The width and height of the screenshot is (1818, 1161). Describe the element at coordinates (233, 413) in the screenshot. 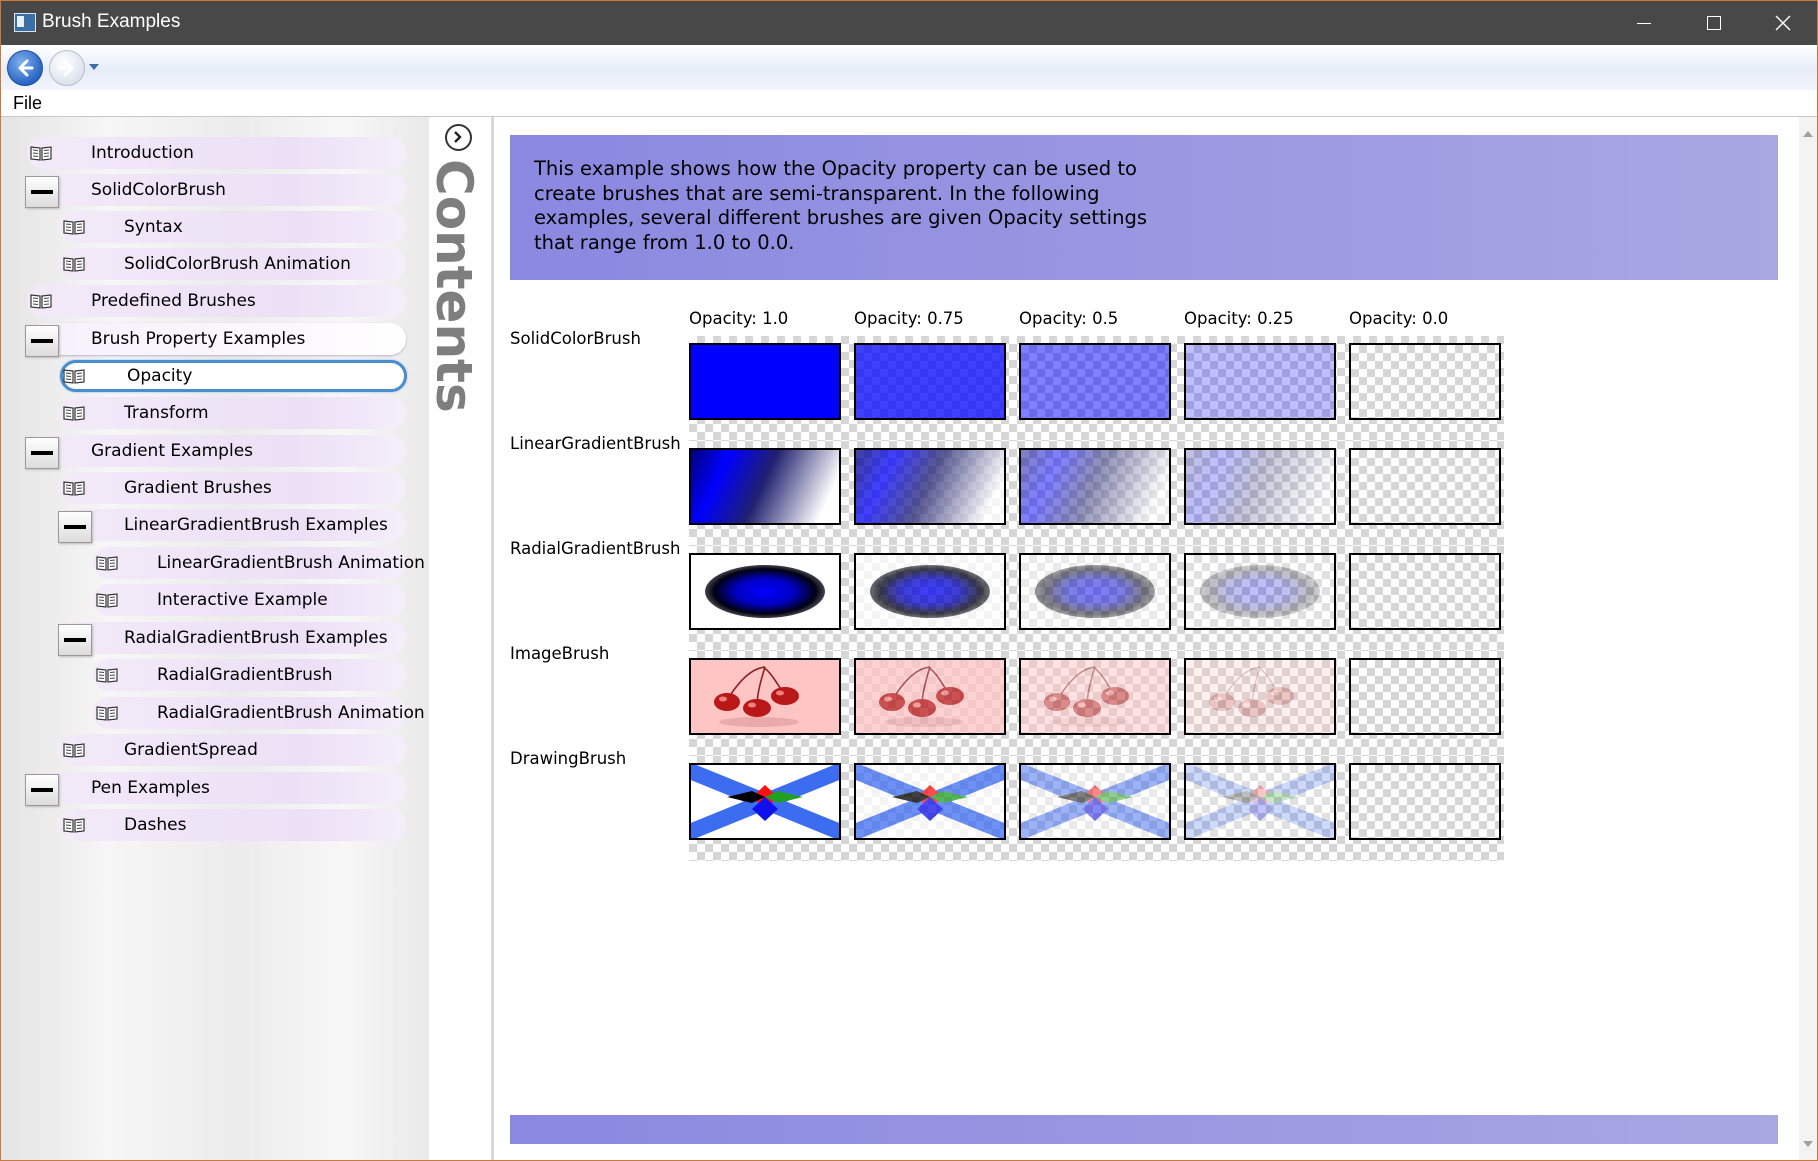

I see `sidebar-item-transform: Transform` at that location.